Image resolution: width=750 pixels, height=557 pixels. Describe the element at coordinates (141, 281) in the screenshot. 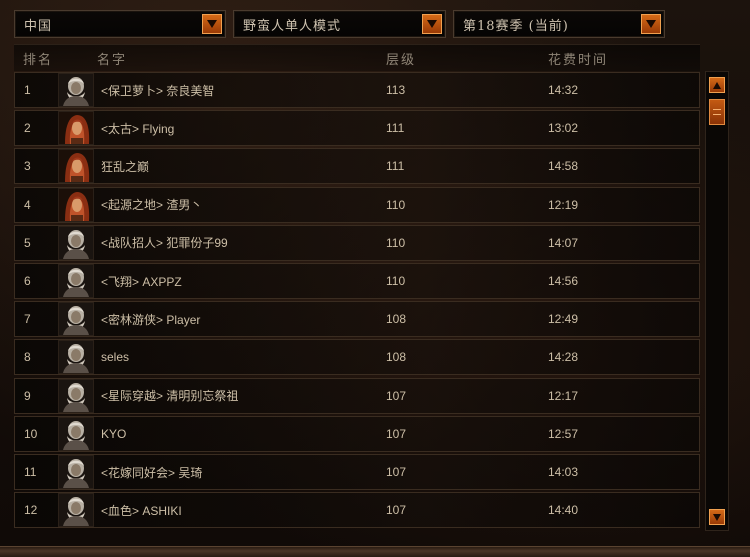

I see `player-name-cell: <飞翔> AXPPZ` at that location.